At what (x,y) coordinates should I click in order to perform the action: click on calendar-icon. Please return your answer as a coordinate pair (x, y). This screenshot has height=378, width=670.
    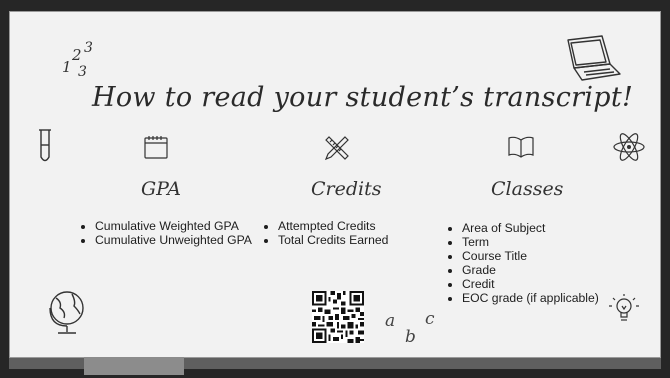
    Looking at the image, I should click on (156, 147).